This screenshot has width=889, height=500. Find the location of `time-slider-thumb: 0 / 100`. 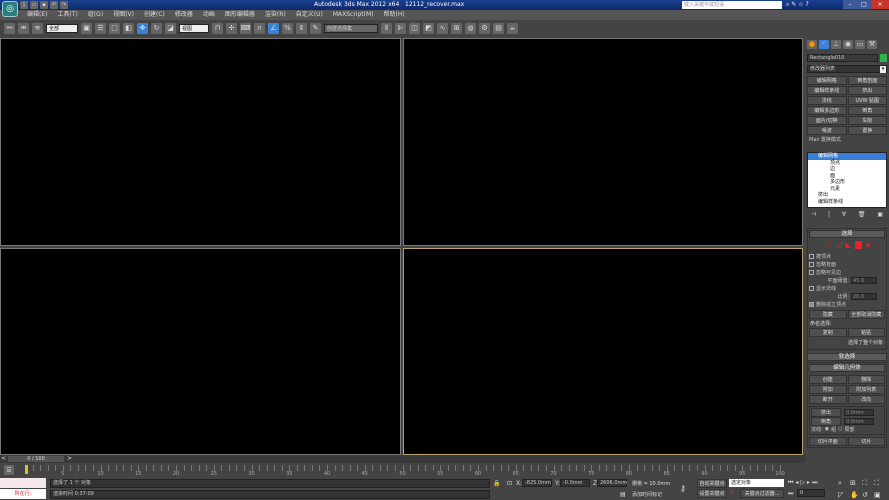

time-slider-thumb: 0 / 100 is located at coordinates (36, 459).